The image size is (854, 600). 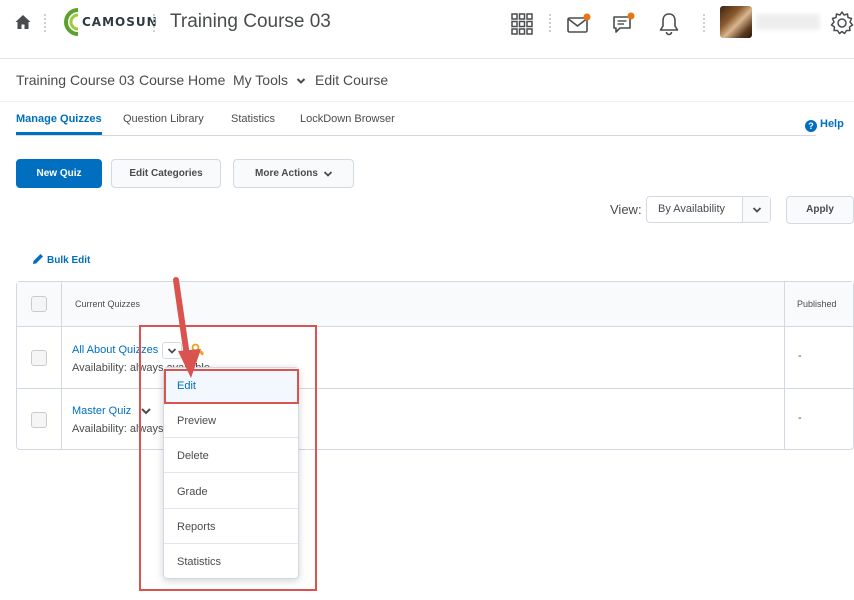 What do you see at coordinates (108, 304) in the screenshot?
I see `column-header-current-quizzes: Current Quizzes` at bounding box center [108, 304].